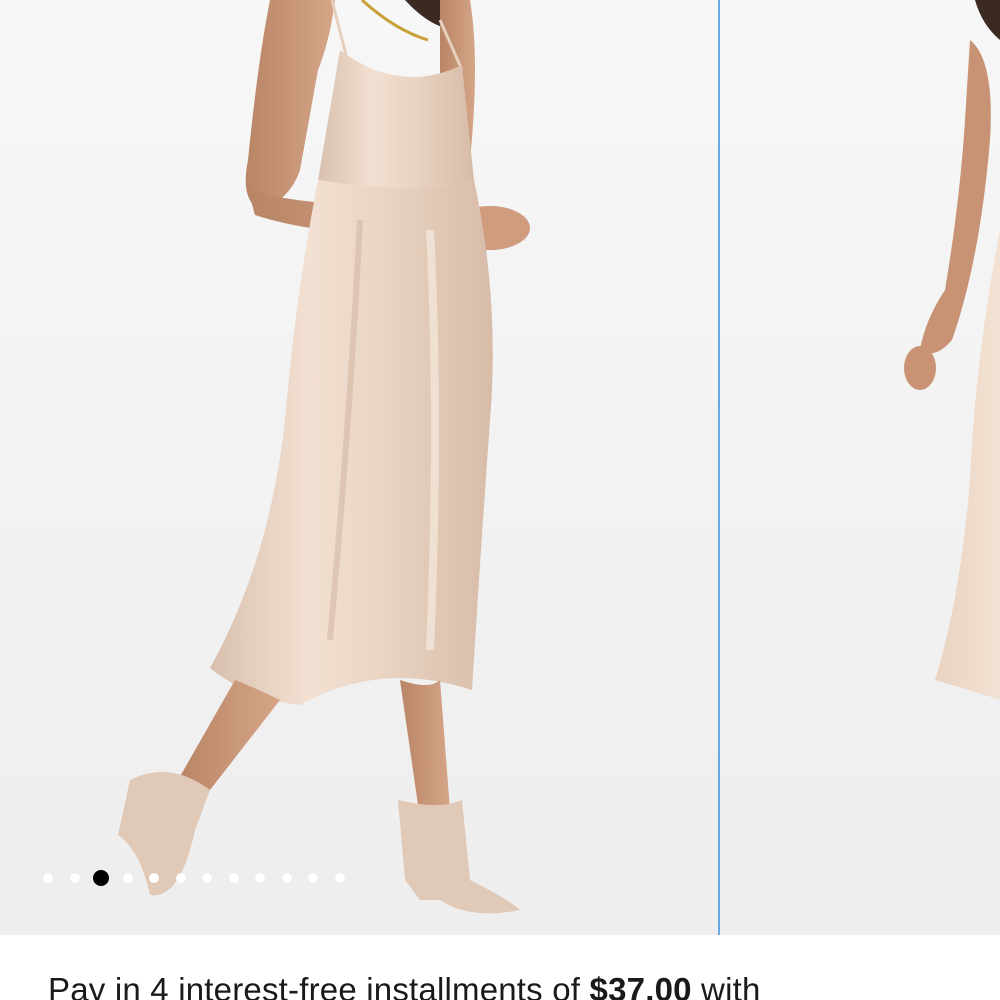 The height and width of the screenshot is (1000, 1000). What do you see at coordinates (726, 985) in the screenshot?
I see `installment-suffix: with` at bounding box center [726, 985].